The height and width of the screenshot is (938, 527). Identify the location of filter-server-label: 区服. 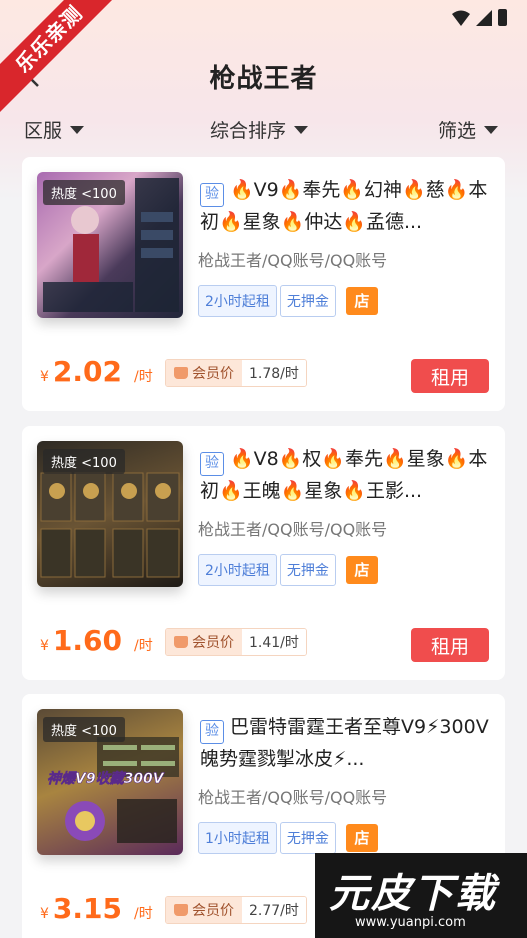
(43, 131).